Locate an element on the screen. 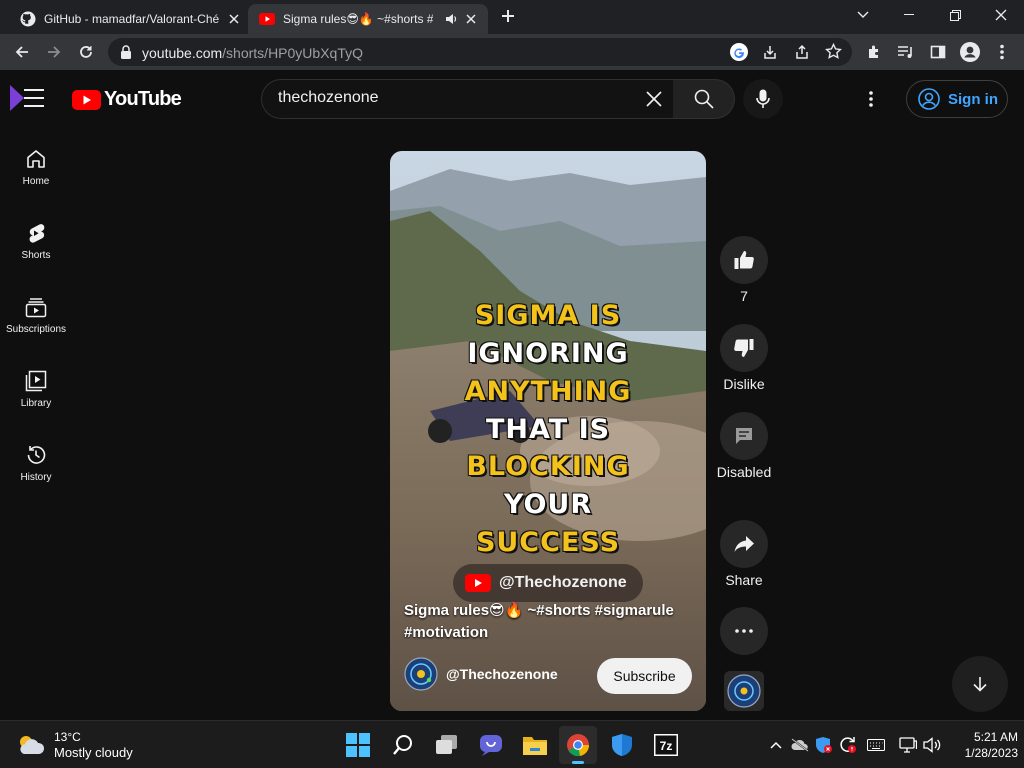 Image resolution: width=1024 pixels, height=768 pixels. settings-menu-button is located at coordinates (871, 99).